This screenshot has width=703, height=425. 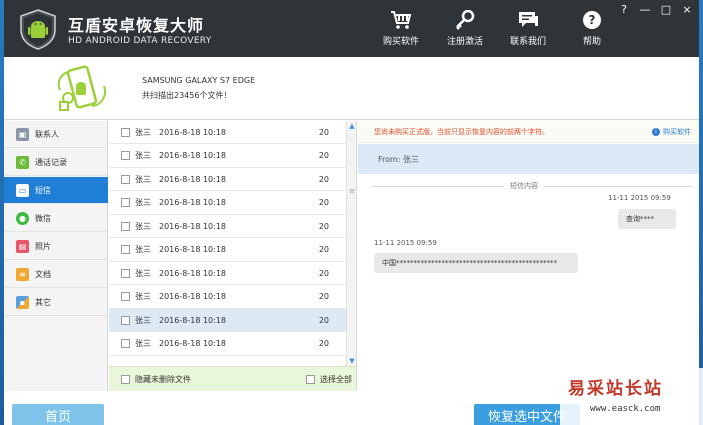 I want to click on window-controls: ? — □ ×, so click(x=655, y=10).